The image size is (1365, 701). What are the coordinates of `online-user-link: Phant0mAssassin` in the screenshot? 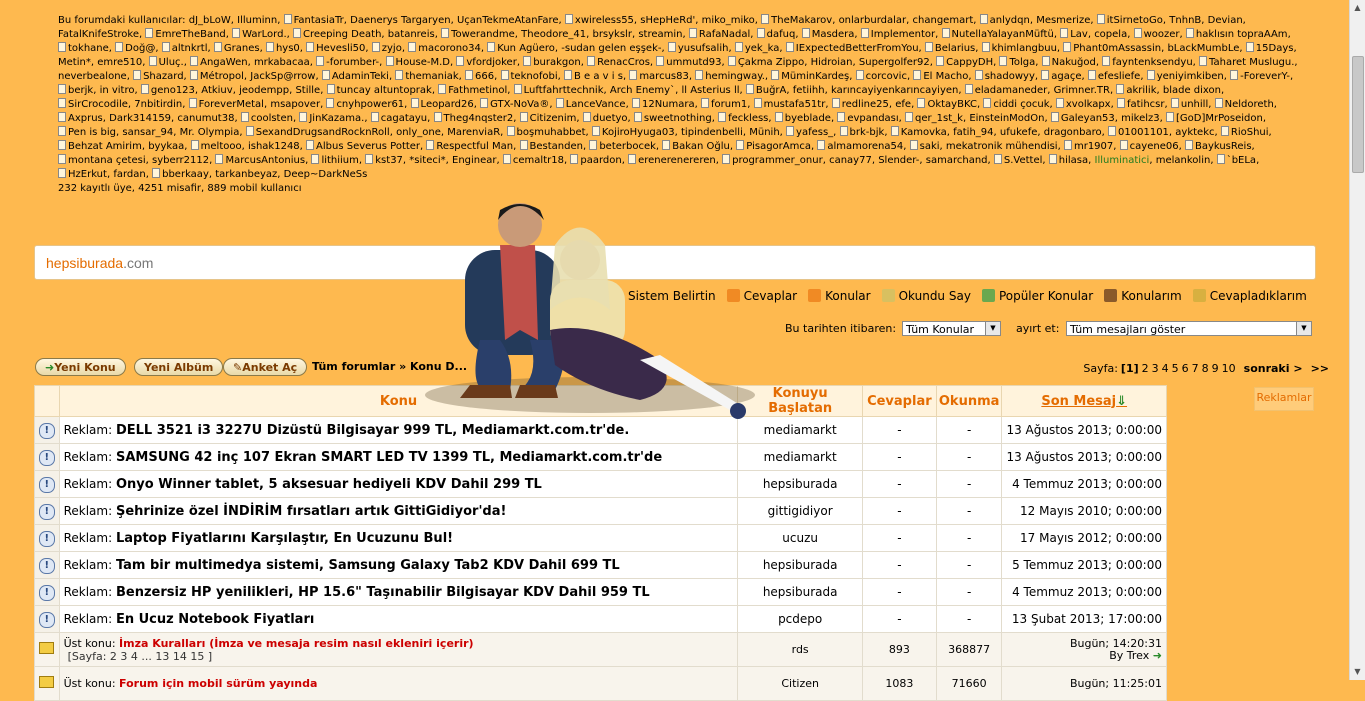 It's located at (1112, 48).